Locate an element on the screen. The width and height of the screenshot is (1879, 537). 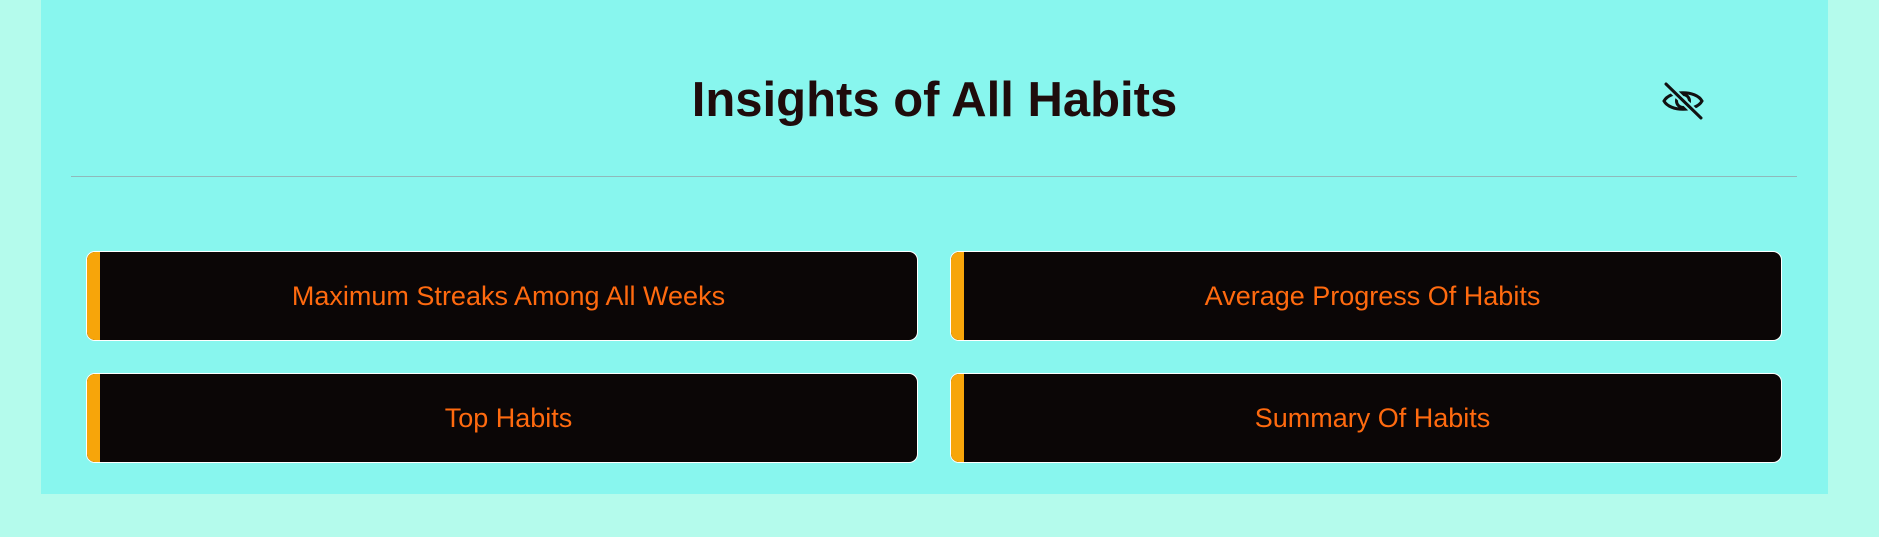
hide-insights-button is located at coordinates (1683, 101).